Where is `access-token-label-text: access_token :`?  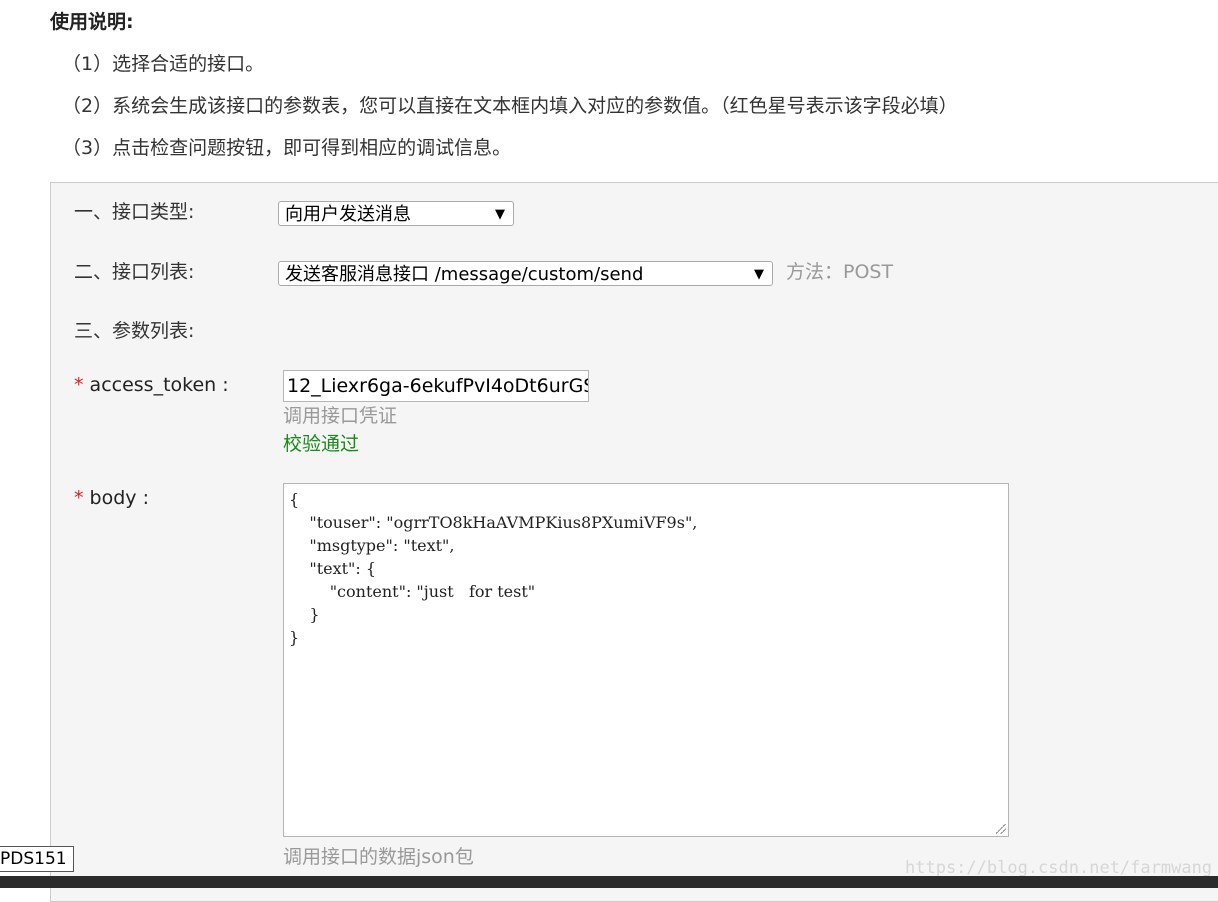
access-token-label-text: access_token : is located at coordinates (159, 385).